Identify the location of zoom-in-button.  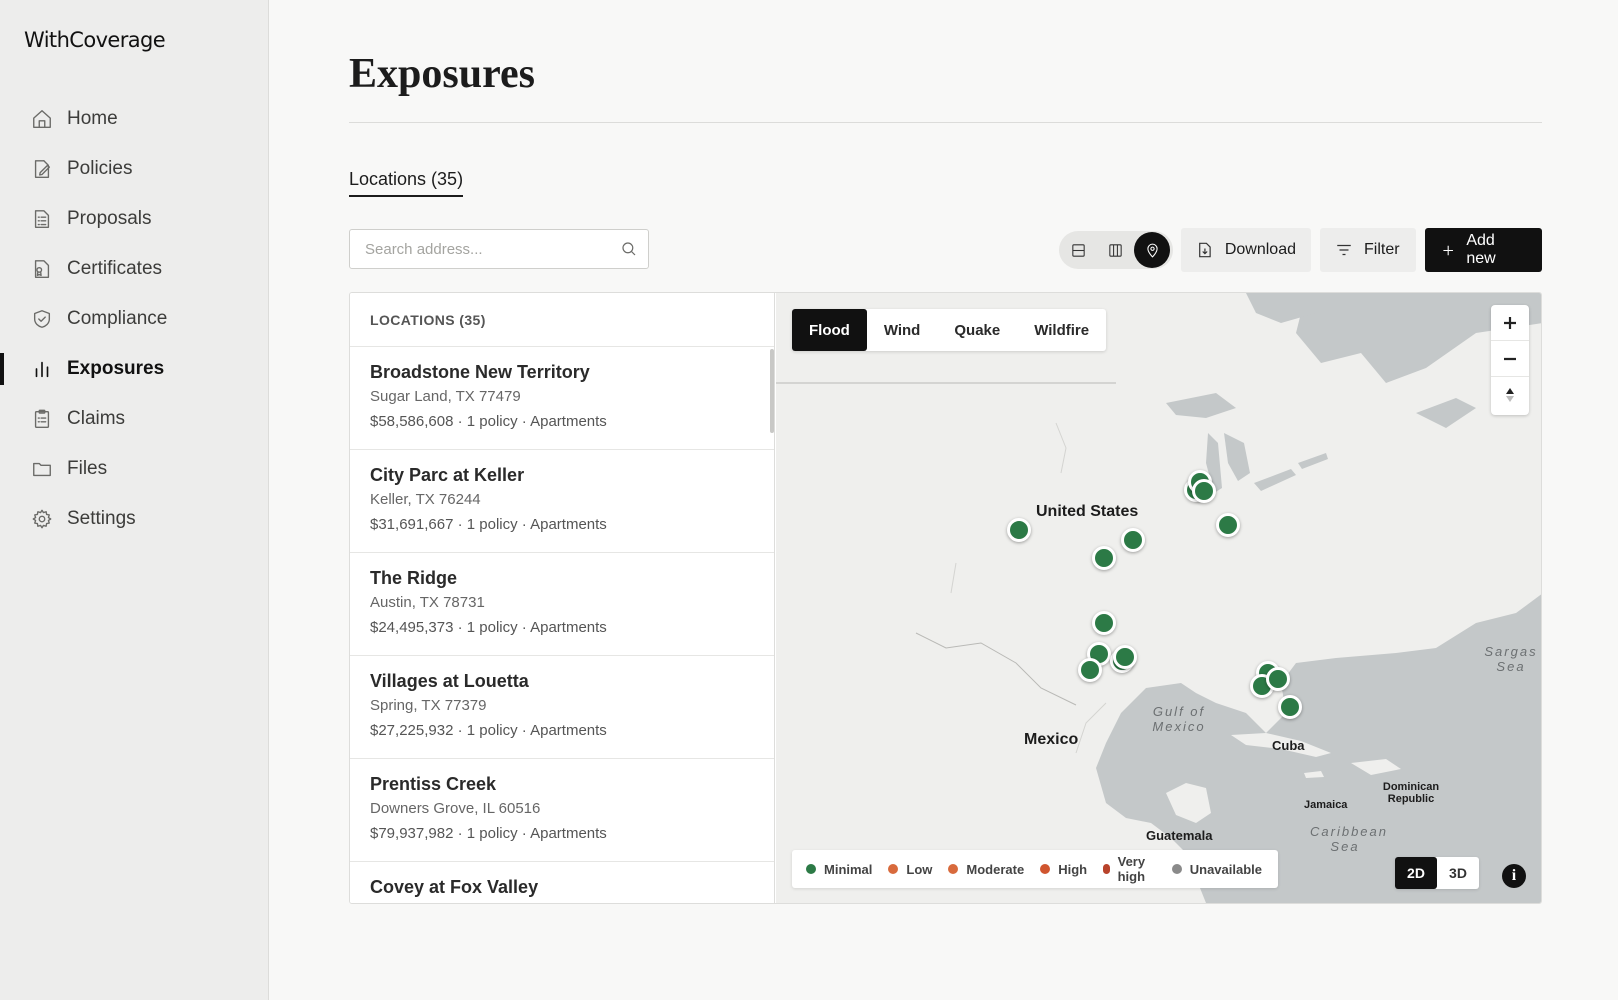
(1510, 323).